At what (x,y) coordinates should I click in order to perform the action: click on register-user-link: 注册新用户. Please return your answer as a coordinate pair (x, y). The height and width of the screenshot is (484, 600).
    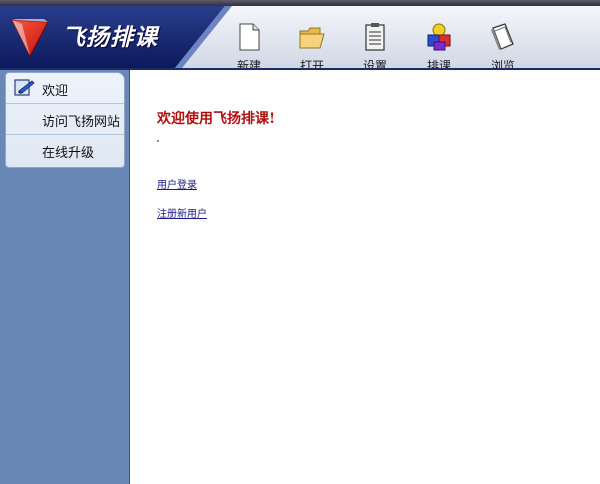
    Looking at the image, I should click on (182, 212).